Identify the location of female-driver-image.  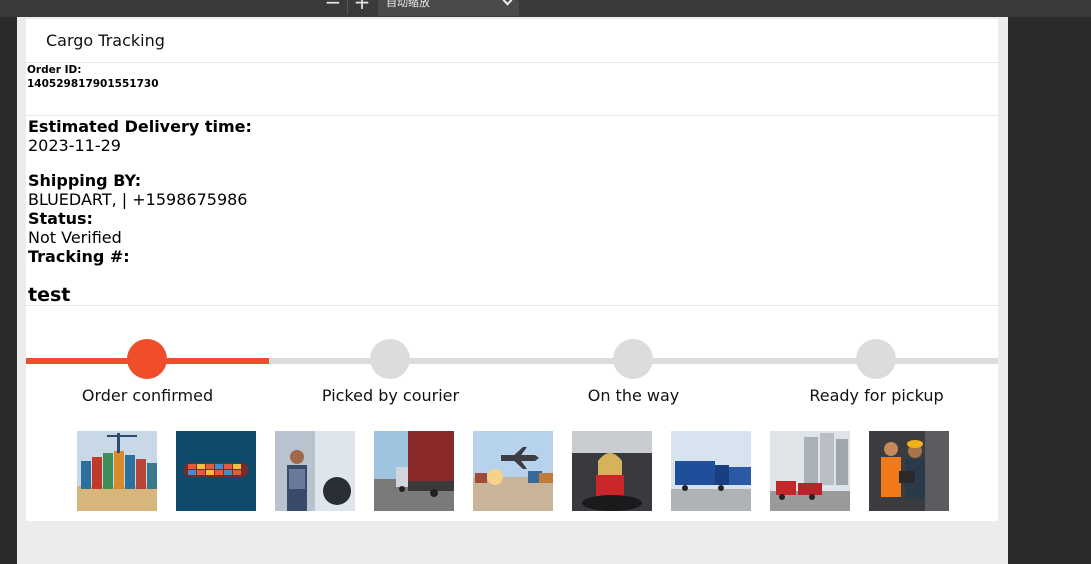
(612, 471).